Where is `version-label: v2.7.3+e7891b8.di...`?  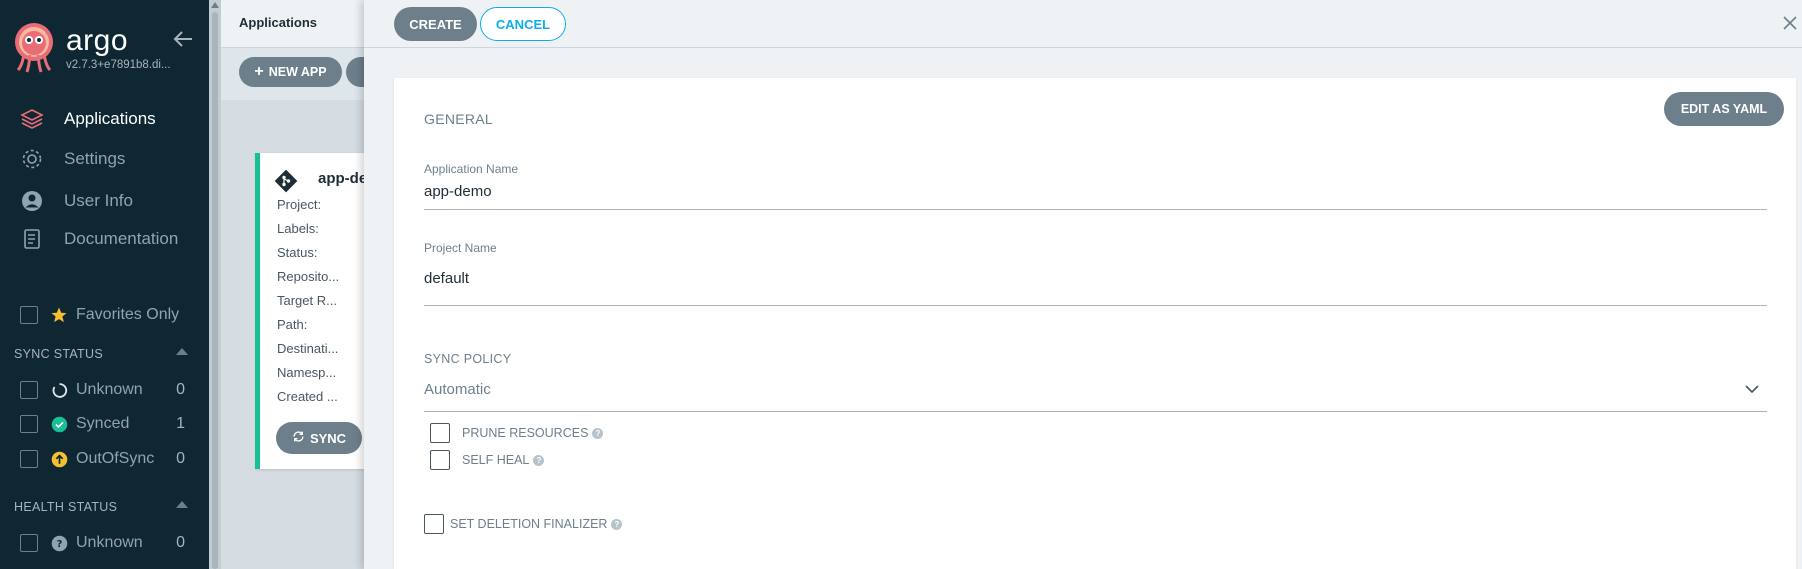 version-label: v2.7.3+e7891b8.di... is located at coordinates (118, 65).